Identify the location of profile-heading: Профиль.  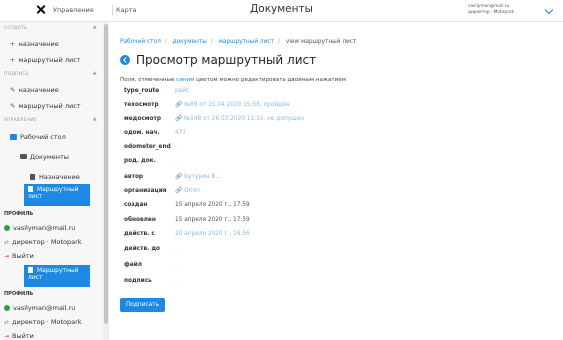
(19, 214).